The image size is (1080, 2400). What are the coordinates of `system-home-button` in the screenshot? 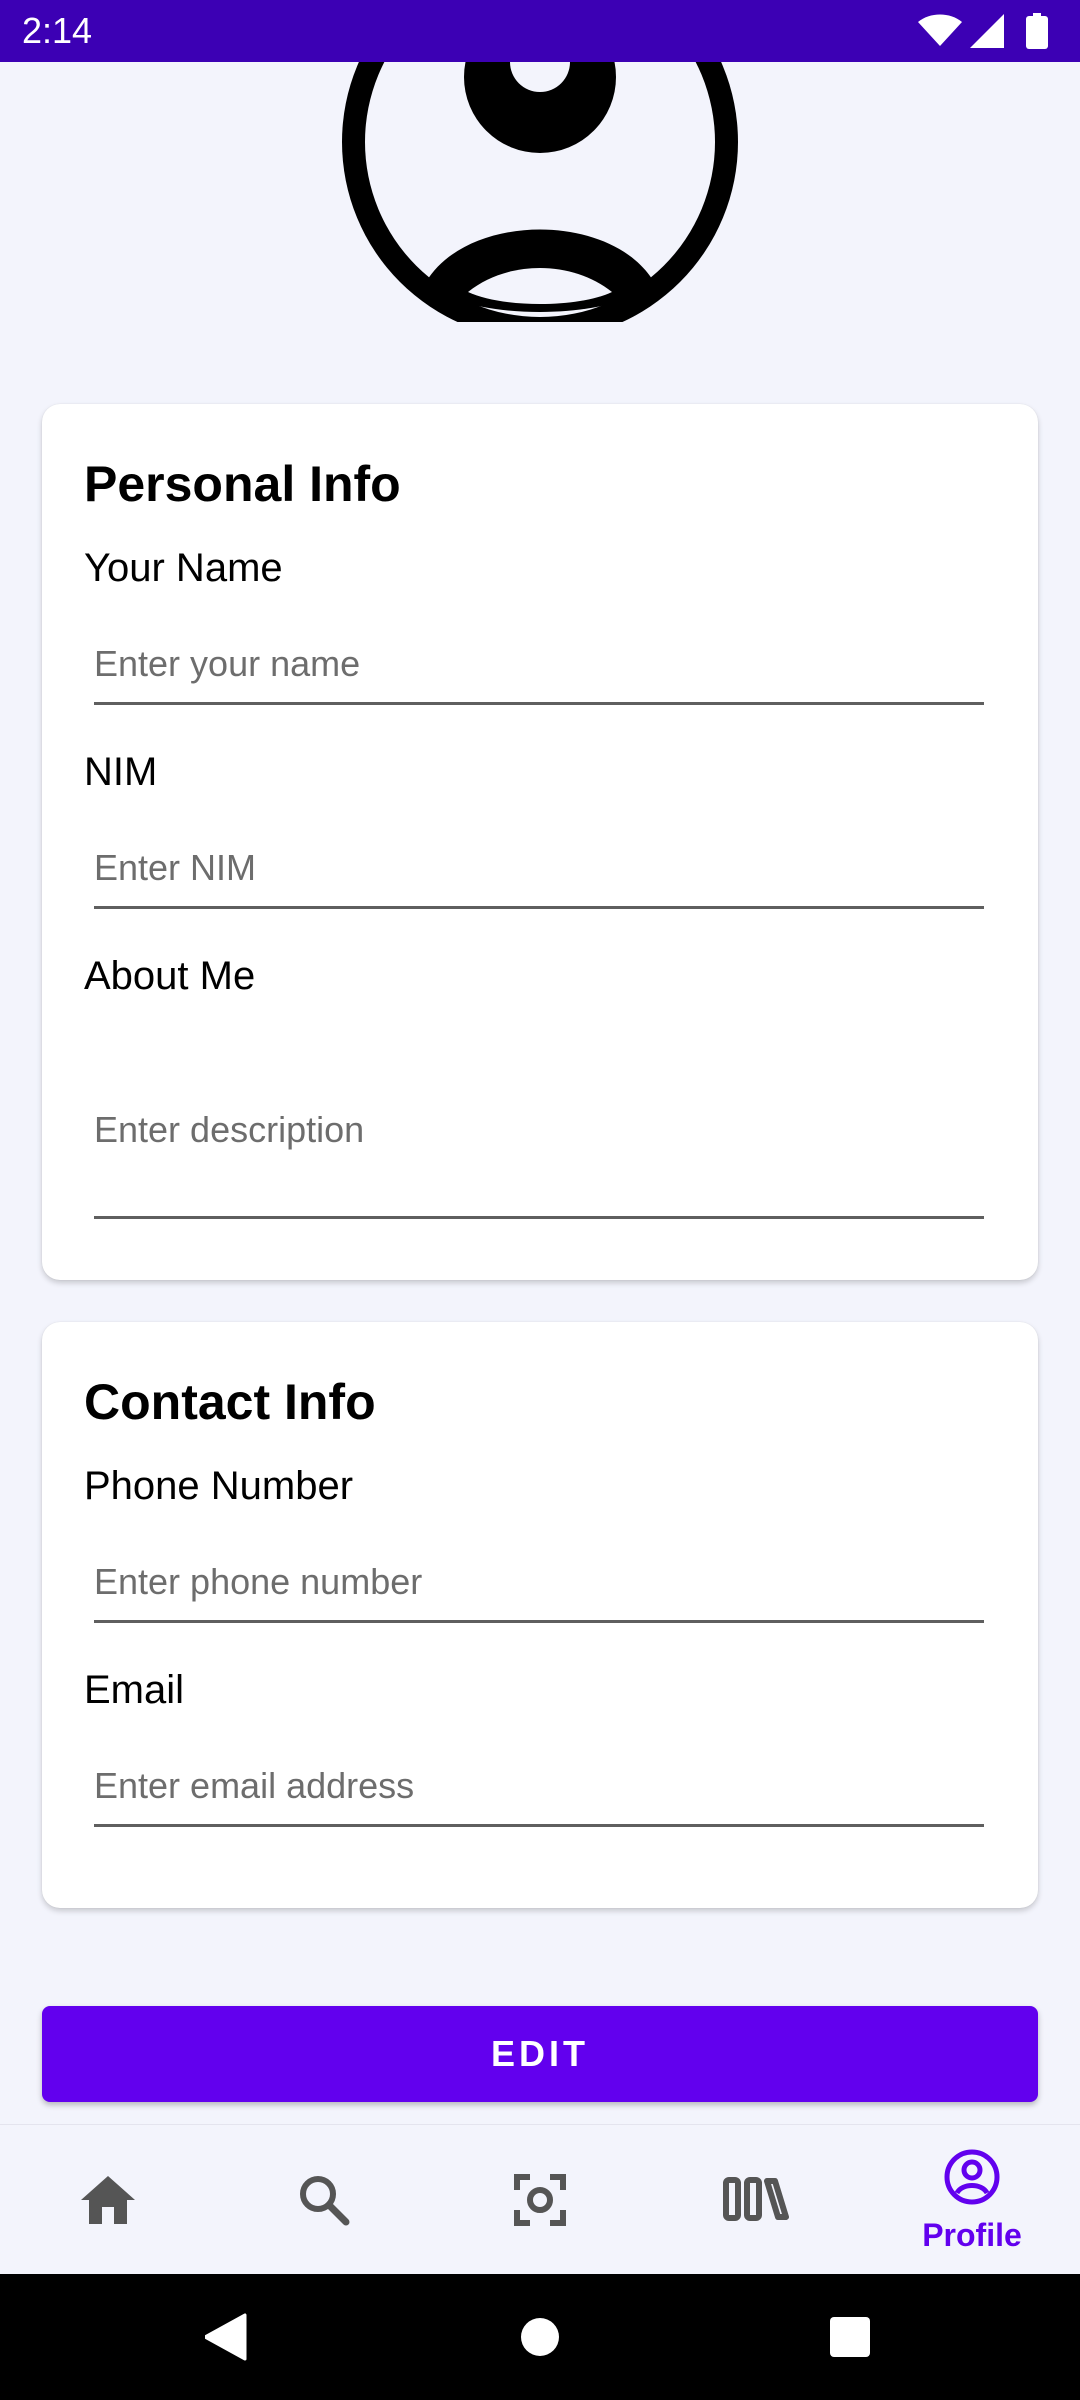 It's located at (540, 2337).